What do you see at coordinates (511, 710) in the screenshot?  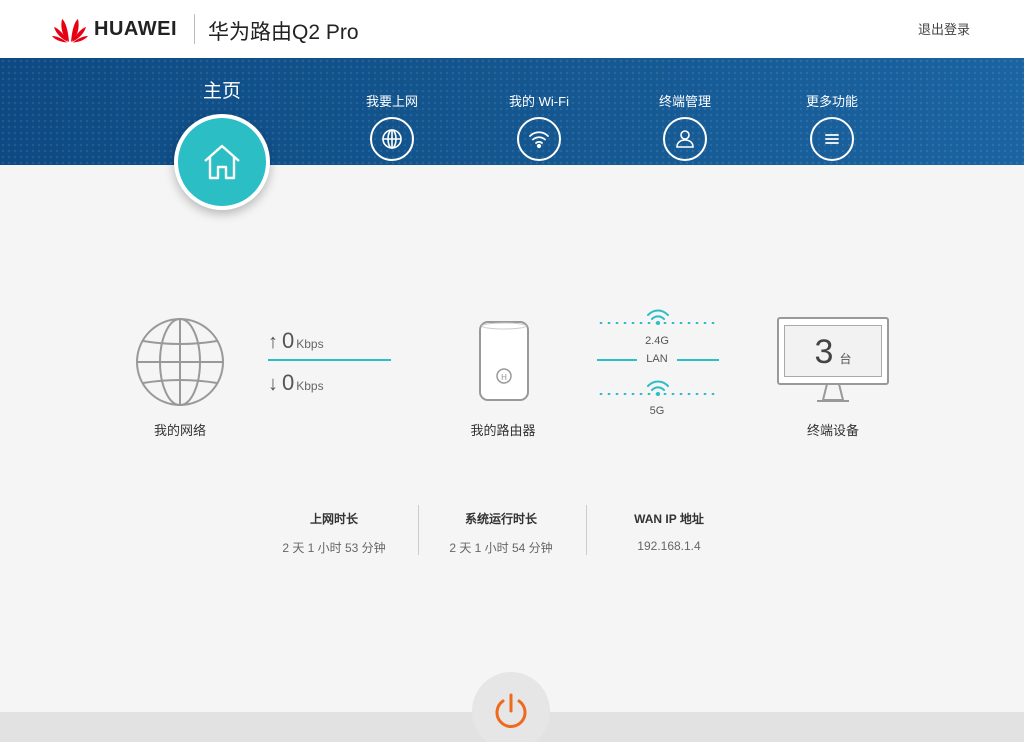 I see `power-icon` at bounding box center [511, 710].